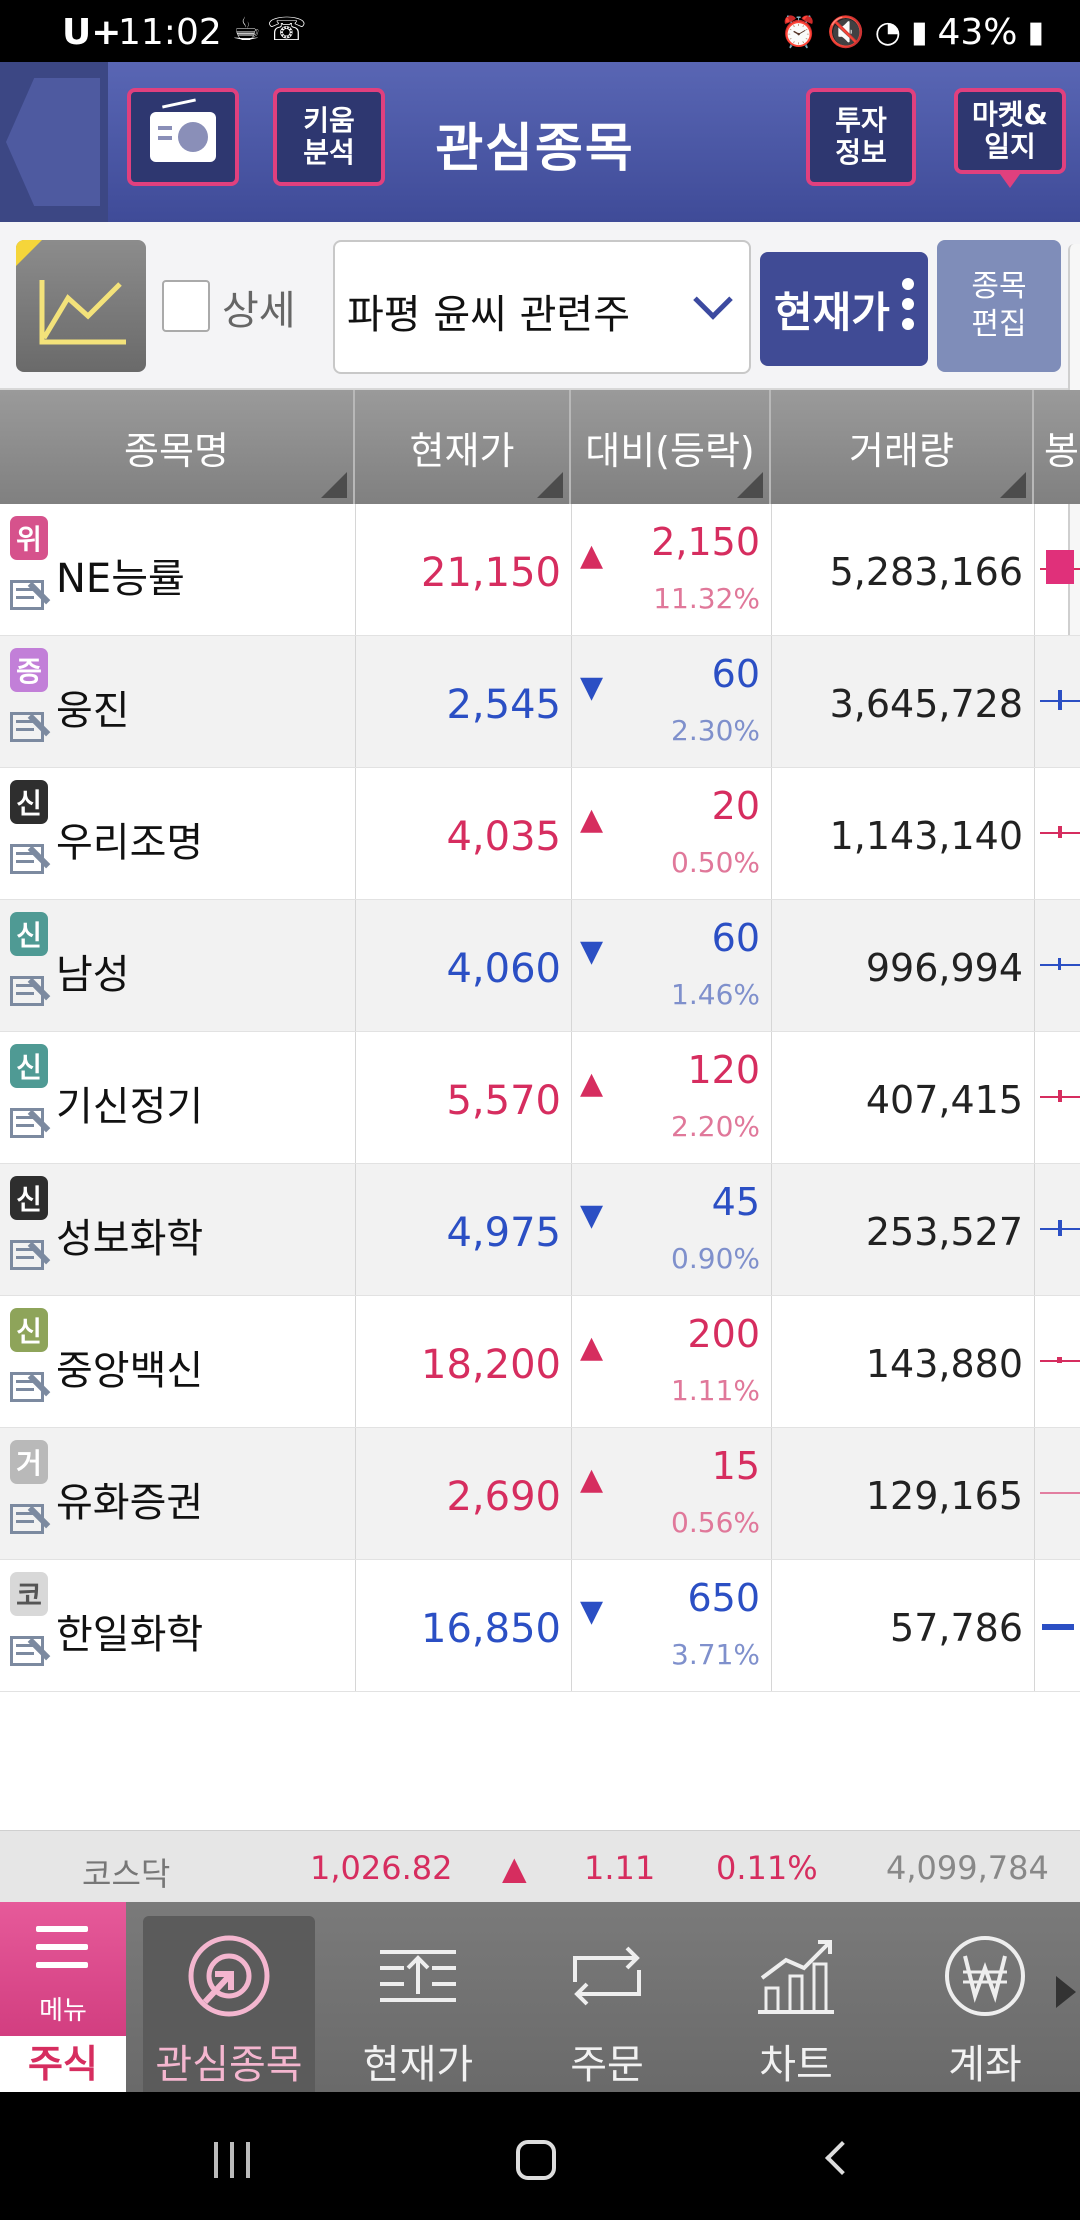 This screenshot has height=2220, width=1080. I want to click on table-row: 신 중앙백신 18,200 ▲ 200 1.11% 143,880, so click(540, 1362).